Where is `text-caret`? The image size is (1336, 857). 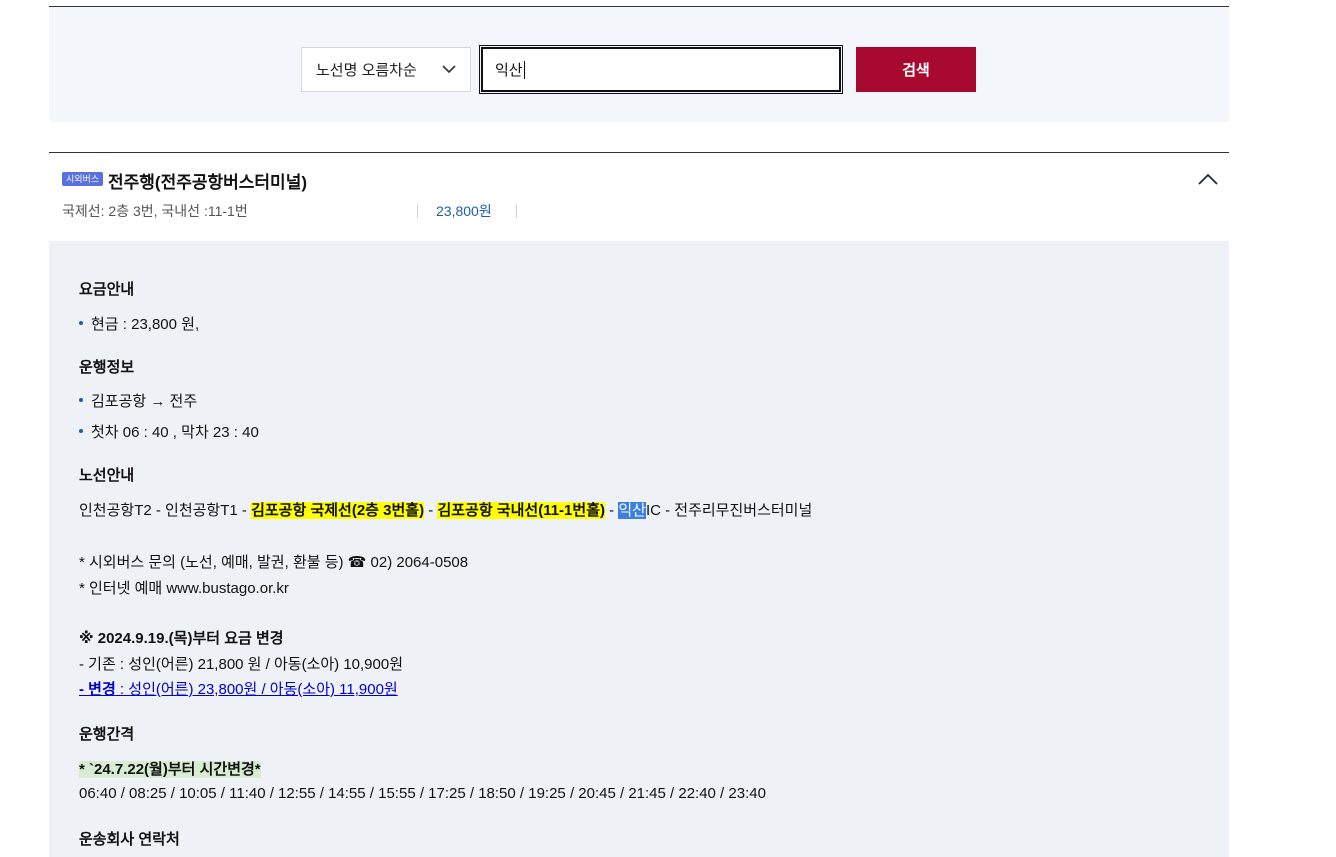
text-caret is located at coordinates (524, 69).